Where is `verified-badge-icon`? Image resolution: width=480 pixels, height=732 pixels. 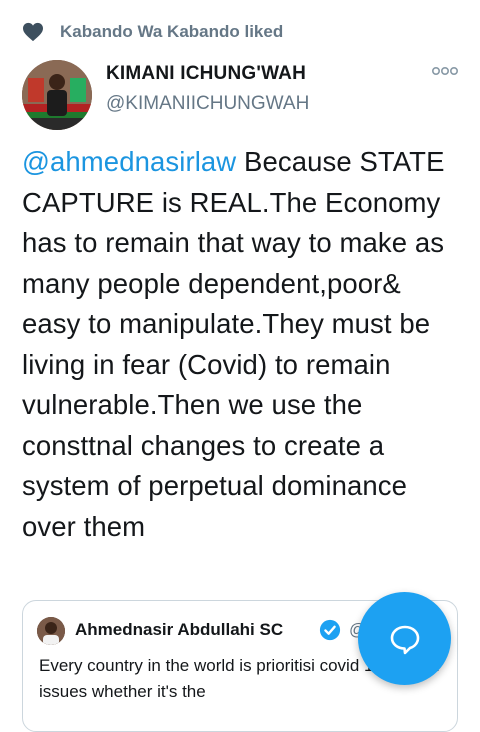
verified-badge-icon is located at coordinates (330, 630).